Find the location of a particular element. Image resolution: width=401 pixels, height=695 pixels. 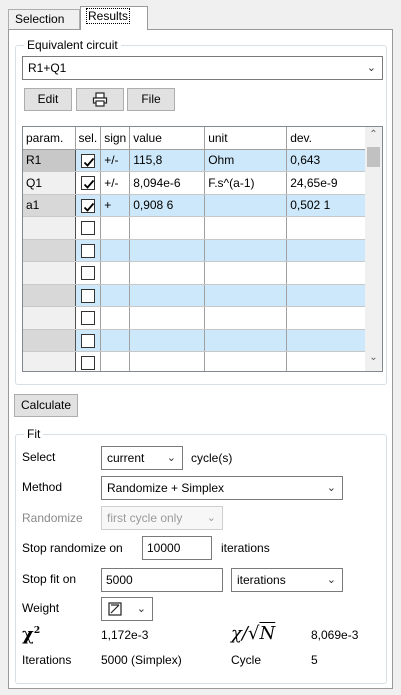

tab-selection: Selection is located at coordinates (44, 19).